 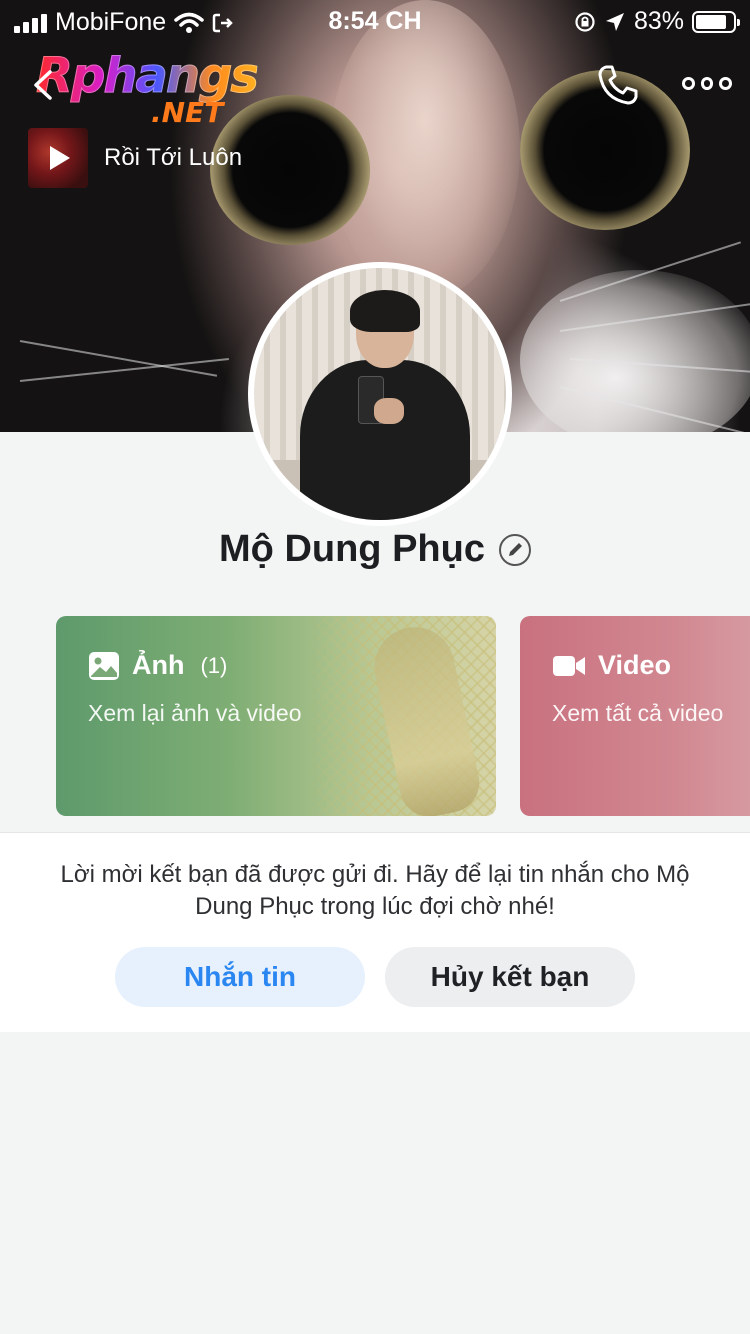 What do you see at coordinates (380, 394) in the screenshot?
I see `profile-avatar` at bounding box center [380, 394].